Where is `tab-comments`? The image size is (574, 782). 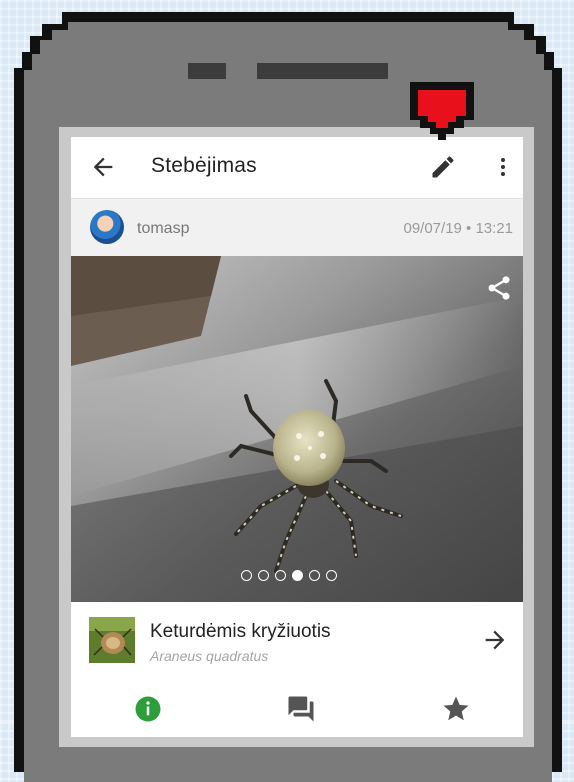
tab-comments is located at coordinates (301, 709).